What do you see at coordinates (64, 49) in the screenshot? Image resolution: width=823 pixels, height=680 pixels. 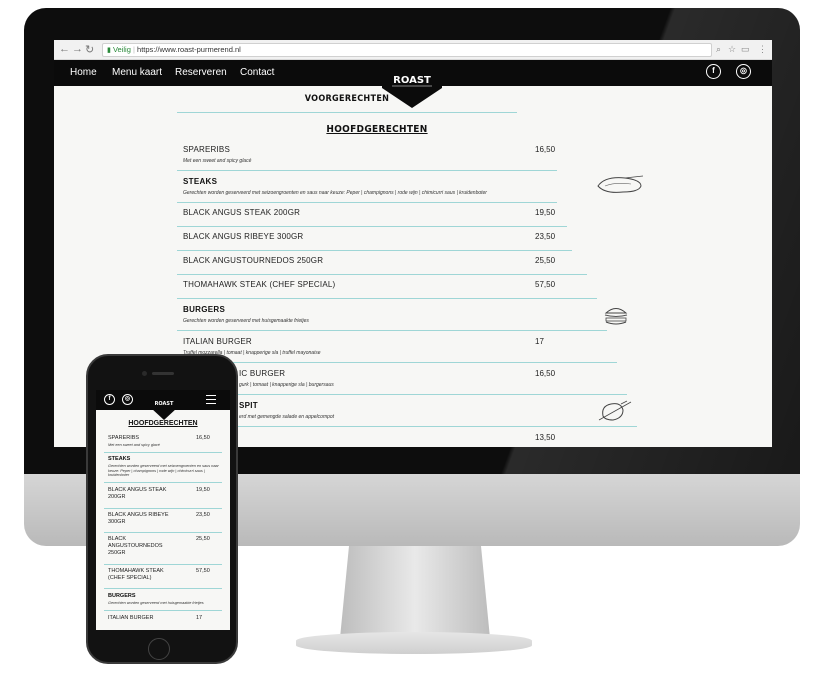 I see `back-icon: ←` at bounding box center [64, 49].